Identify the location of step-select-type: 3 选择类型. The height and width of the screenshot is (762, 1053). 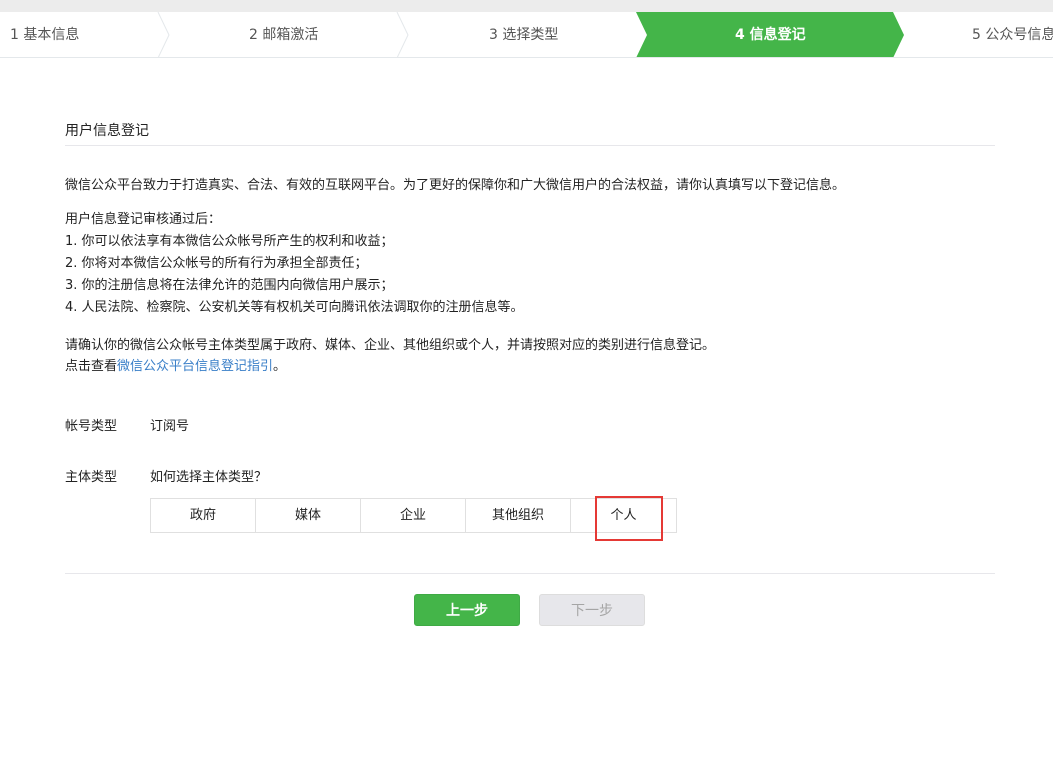
(524, 35).